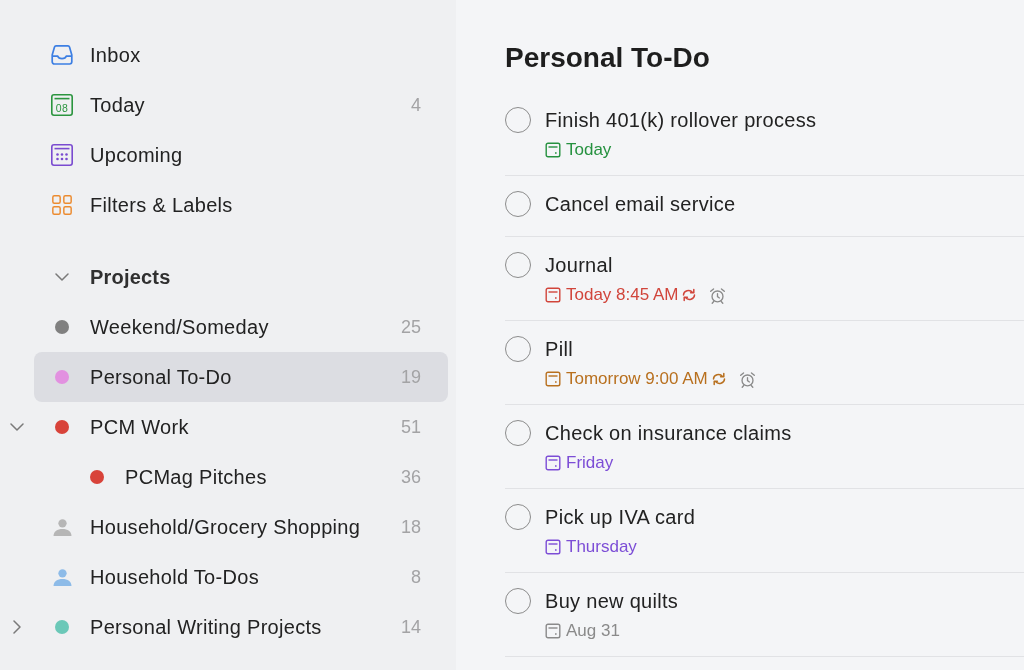 This screenshot has width=1024, height=670. What do you see at coordinates (612, 601) in the screenshot?
I see `task-title: Buy new quilts` at bounding box center [612, 601].